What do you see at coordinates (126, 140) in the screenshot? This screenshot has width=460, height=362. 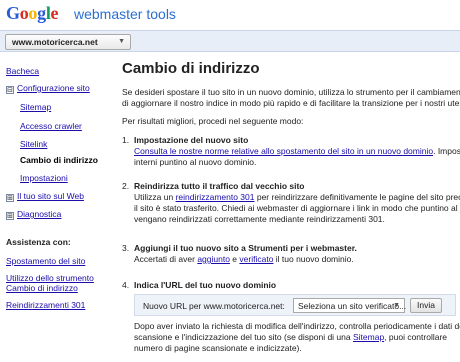 I see `step-number: 1.` at bounding box center [126, 140].